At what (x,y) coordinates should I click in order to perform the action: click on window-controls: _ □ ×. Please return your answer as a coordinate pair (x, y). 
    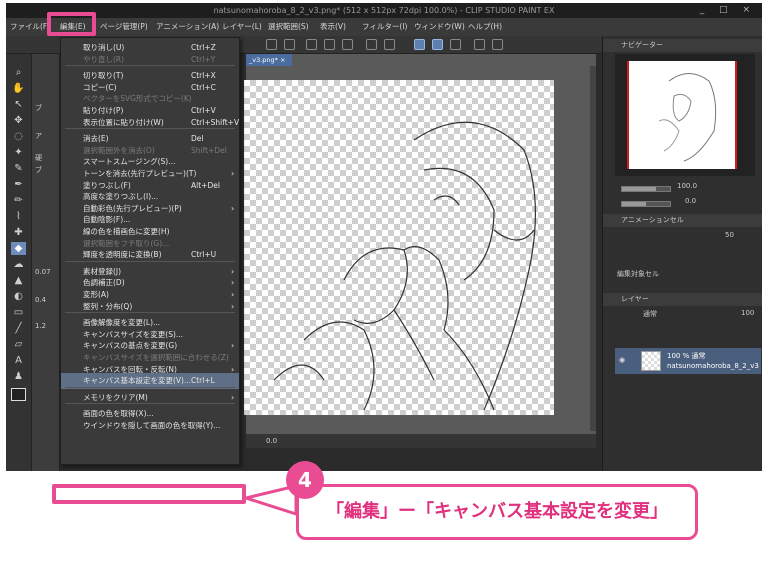
    Looking at the image, I should click on (728, 10).